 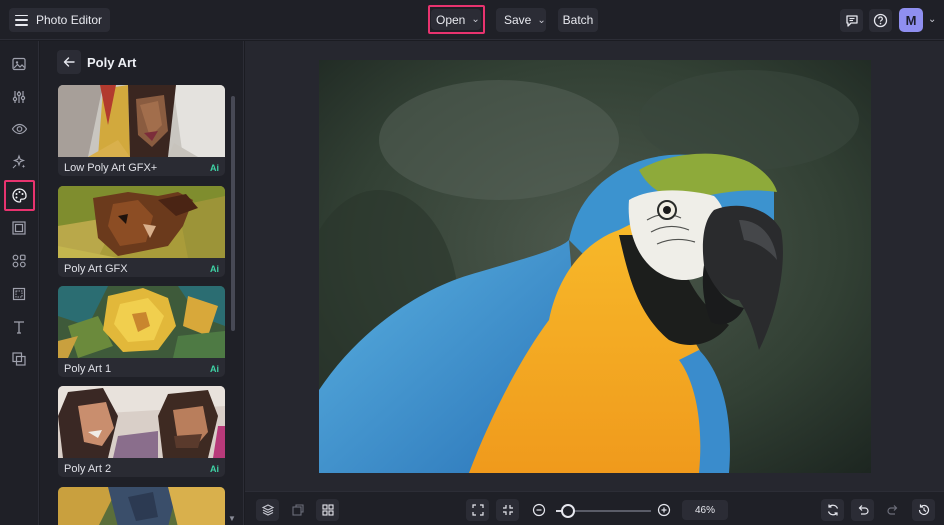 I want to click on graphics-icon, so click(x=19, y=261).